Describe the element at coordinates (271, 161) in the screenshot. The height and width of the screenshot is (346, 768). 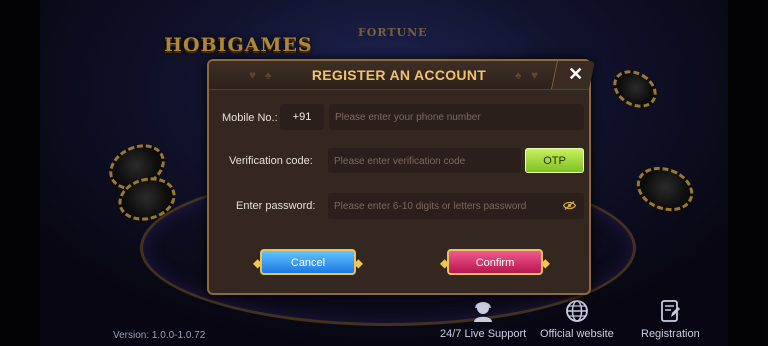
I see `verification-code-label: Verification code:` at that location.